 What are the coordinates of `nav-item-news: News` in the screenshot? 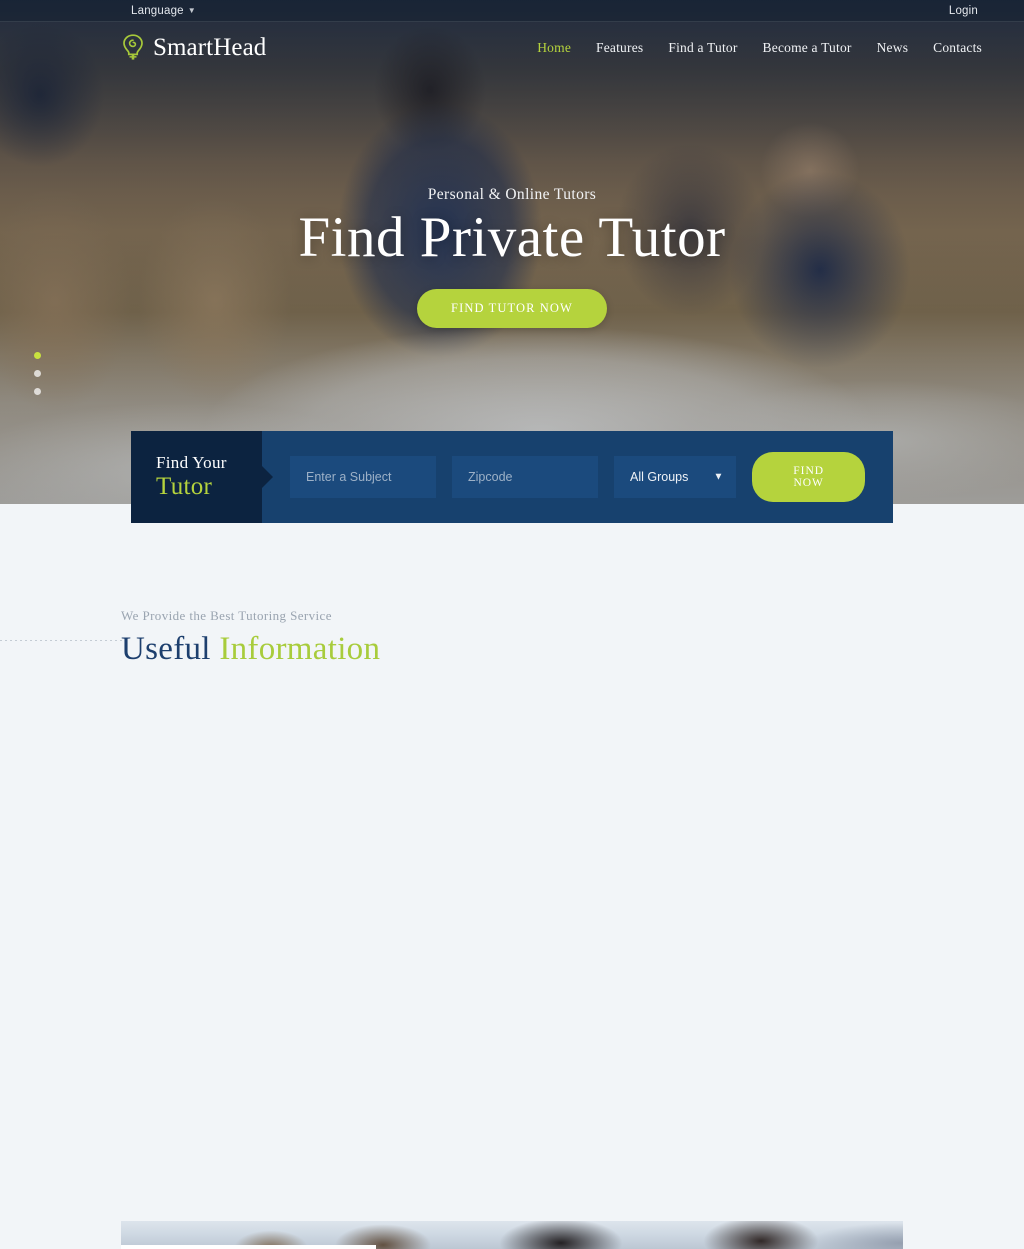 It's located at (893, 48).